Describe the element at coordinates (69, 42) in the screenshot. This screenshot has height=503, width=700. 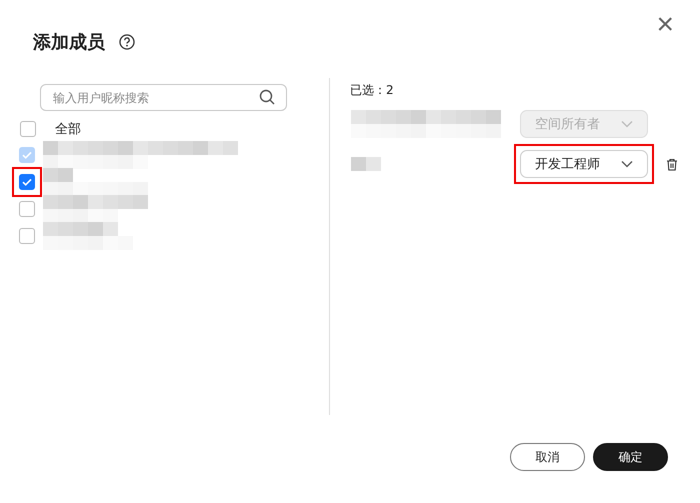
I see `dialog-title: 添加成员` at that location.